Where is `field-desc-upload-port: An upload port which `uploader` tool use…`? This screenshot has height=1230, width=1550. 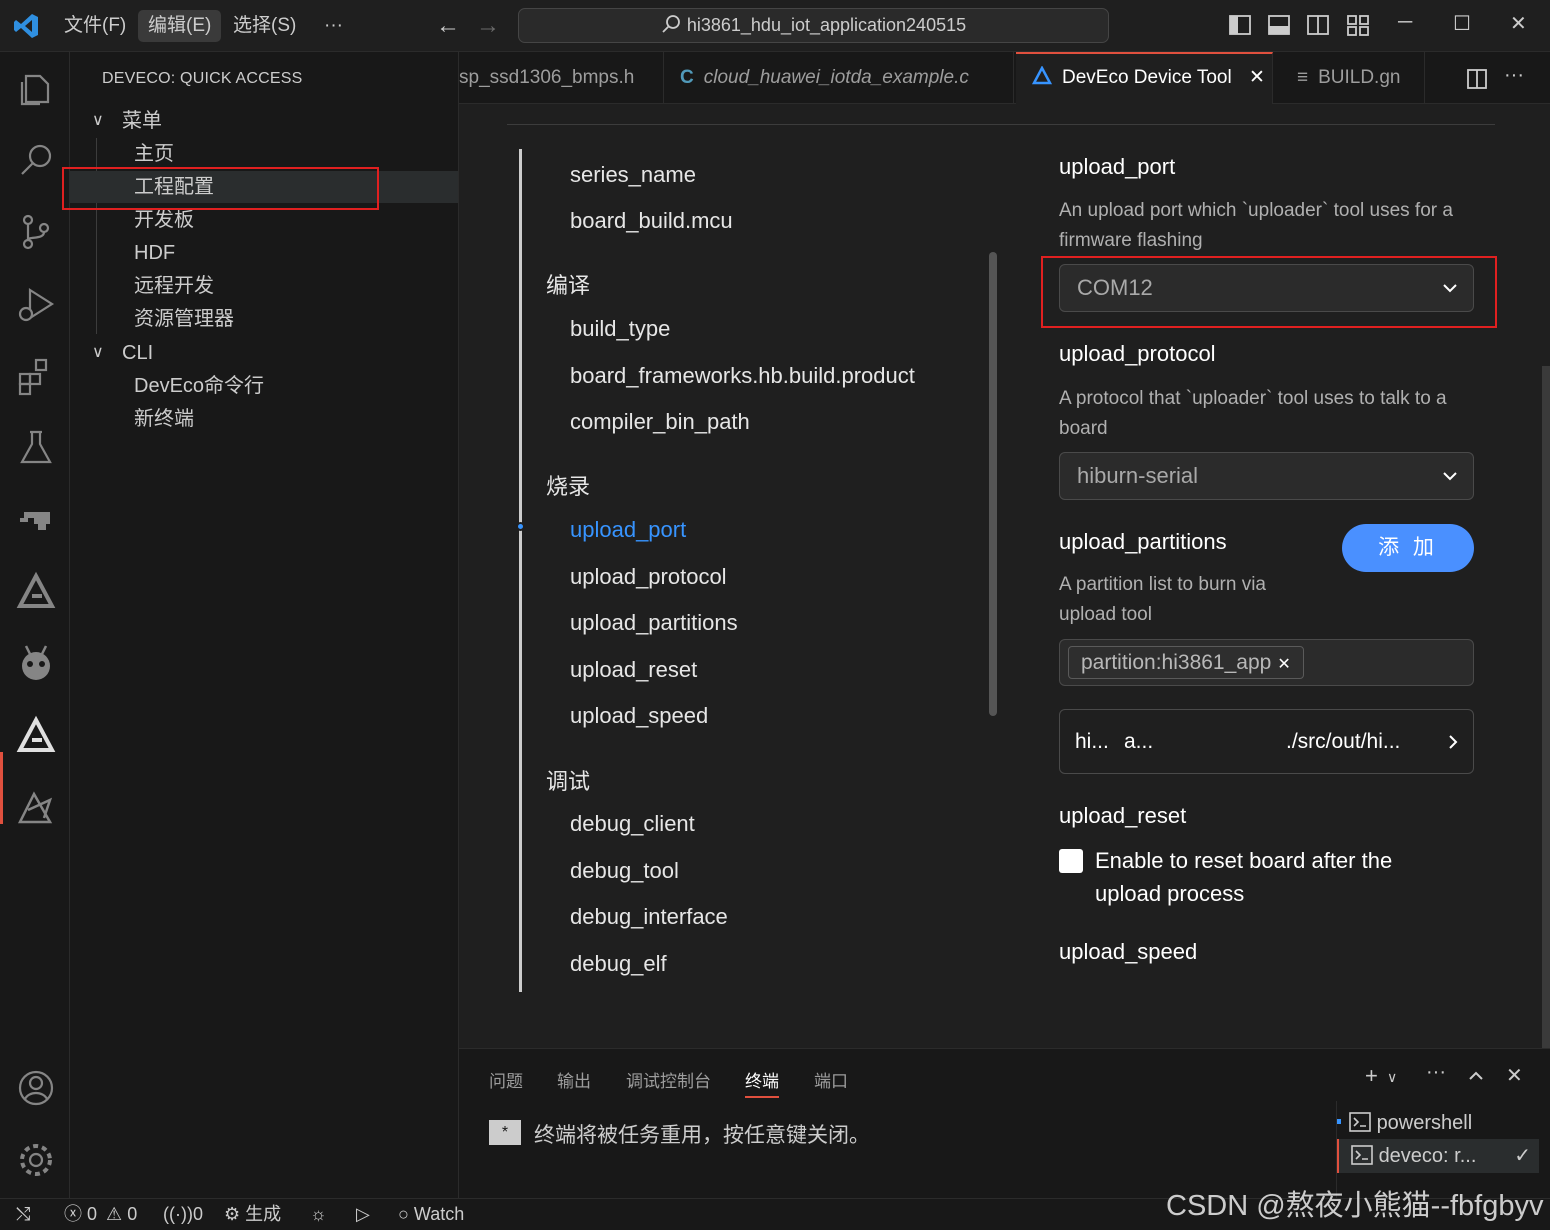 field-desc-upload-port: An upload port which `uploader` tool use… is located at coordinates (1256, 225).